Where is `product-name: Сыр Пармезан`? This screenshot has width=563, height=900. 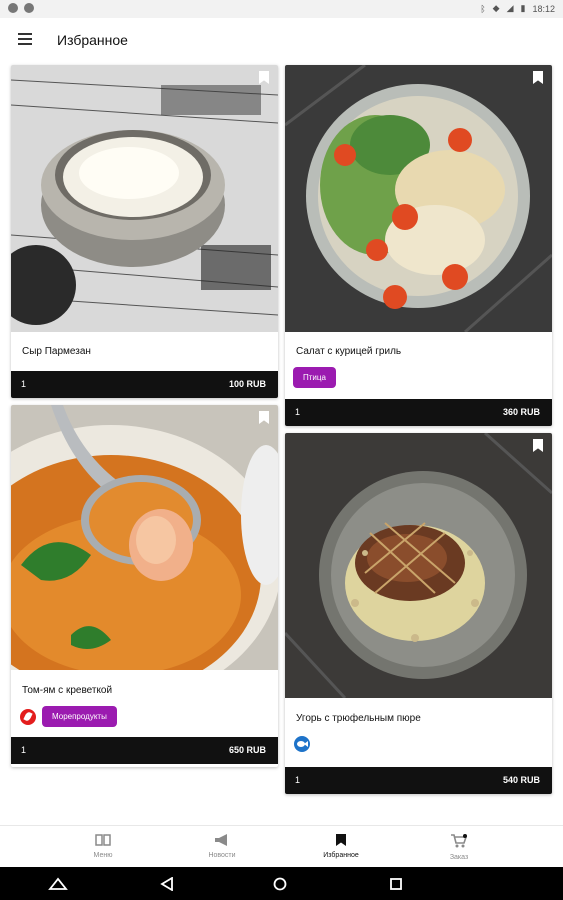
product-name: Сыр Пармезан is located at coordinates (56, 351).